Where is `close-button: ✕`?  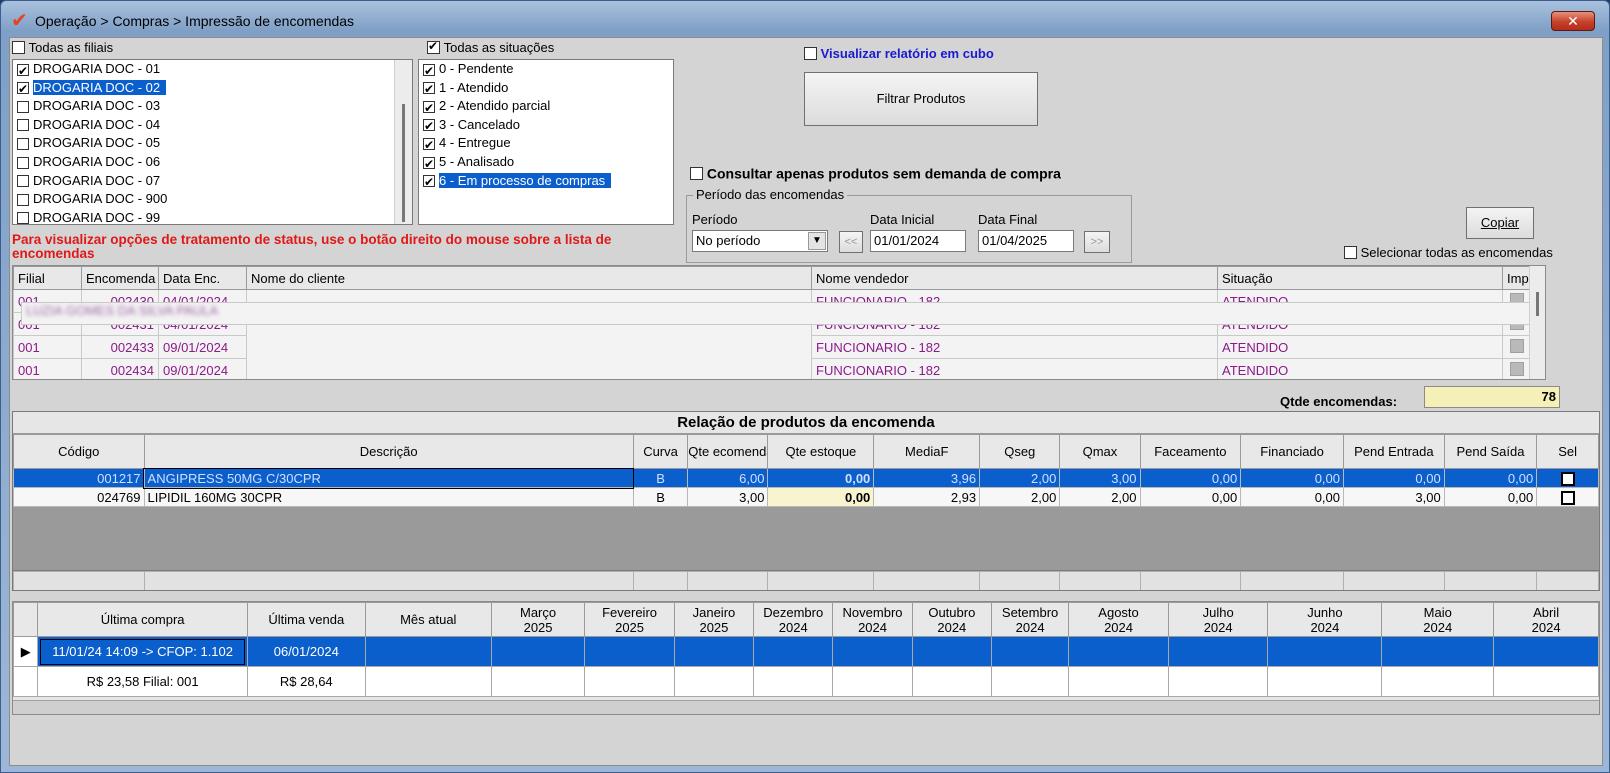 close-button: ✕ is located at coordinates (1573, 21).